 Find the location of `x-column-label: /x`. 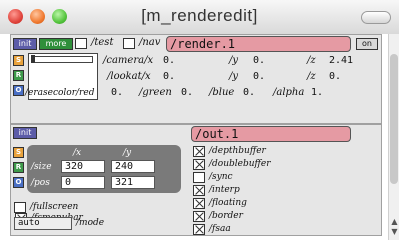

x-column-label: /x is located at coordinates (77, 153).